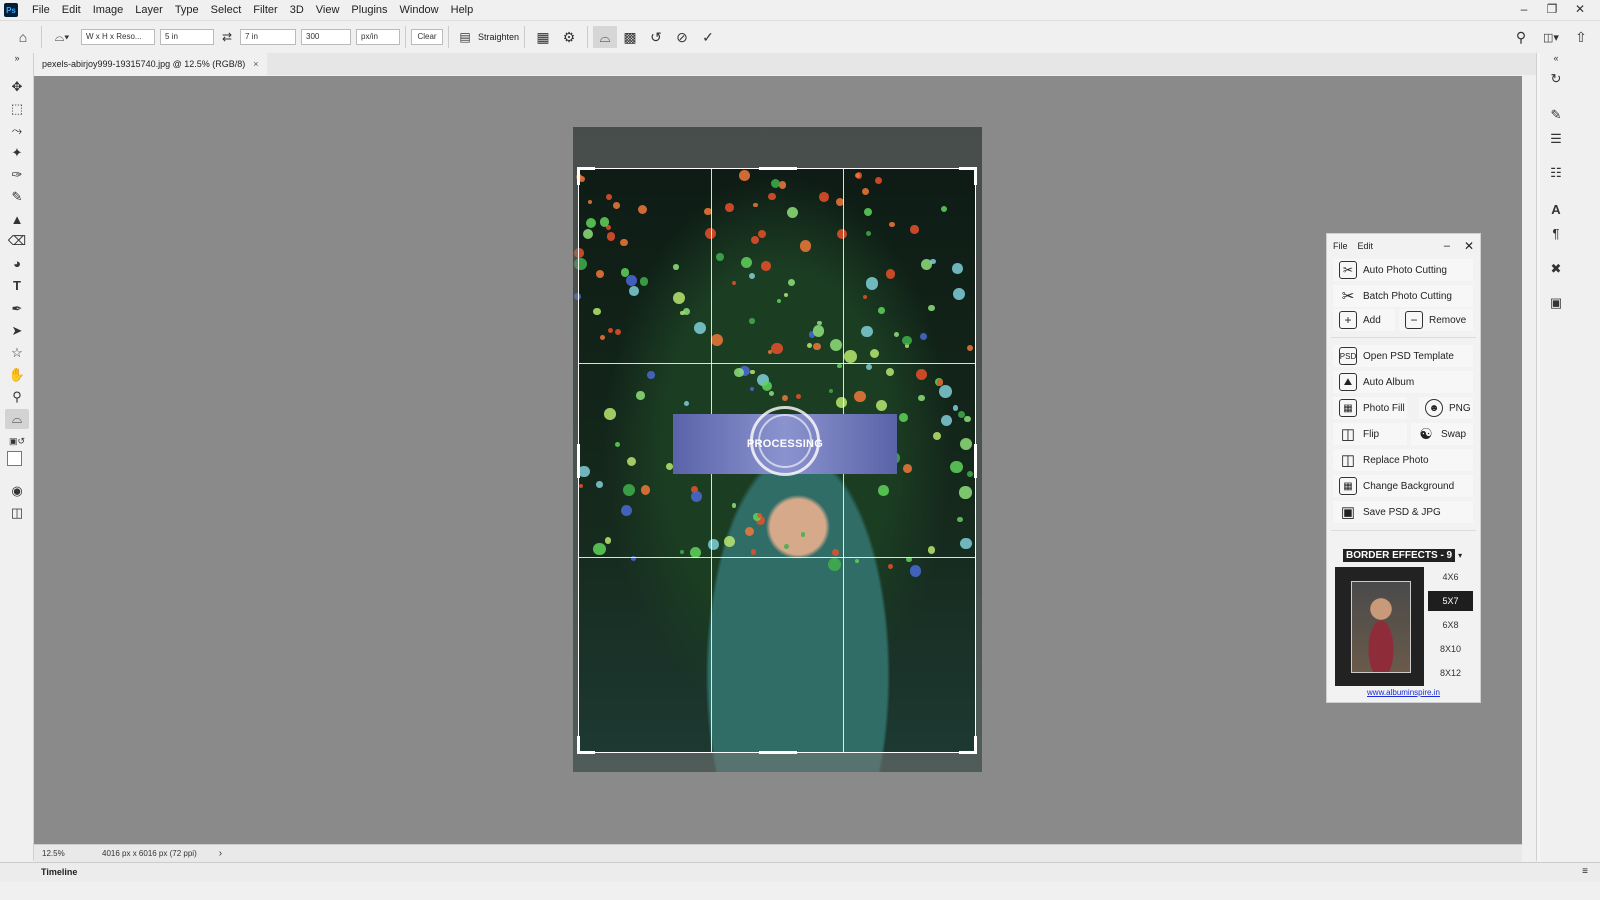  Describe the element at coordinates (1556, 173) in the screenshot. I see `properties-icon: ☷` at that location.